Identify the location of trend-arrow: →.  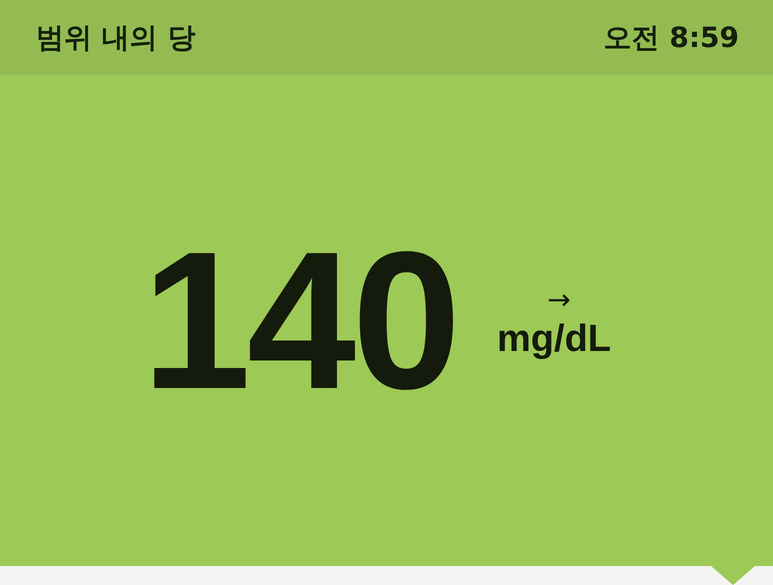
(559, 300).